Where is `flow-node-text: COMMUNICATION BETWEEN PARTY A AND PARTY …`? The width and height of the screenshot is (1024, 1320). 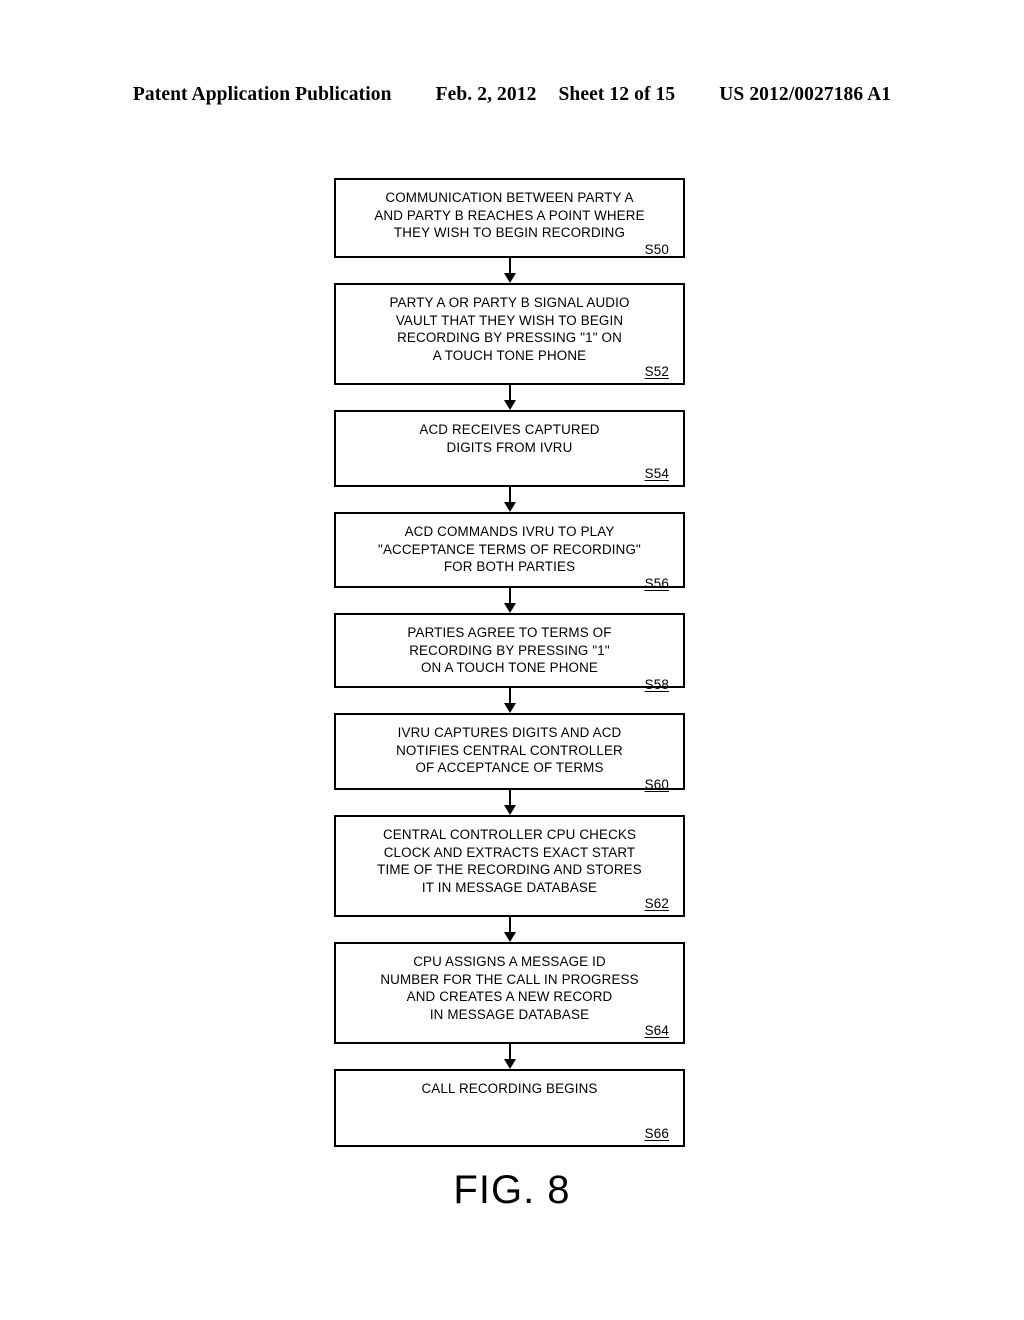
flow-node-text: COMMUNICATION BETWEEN PARTY A AND PARTY … is located at coordinates (509, 215).